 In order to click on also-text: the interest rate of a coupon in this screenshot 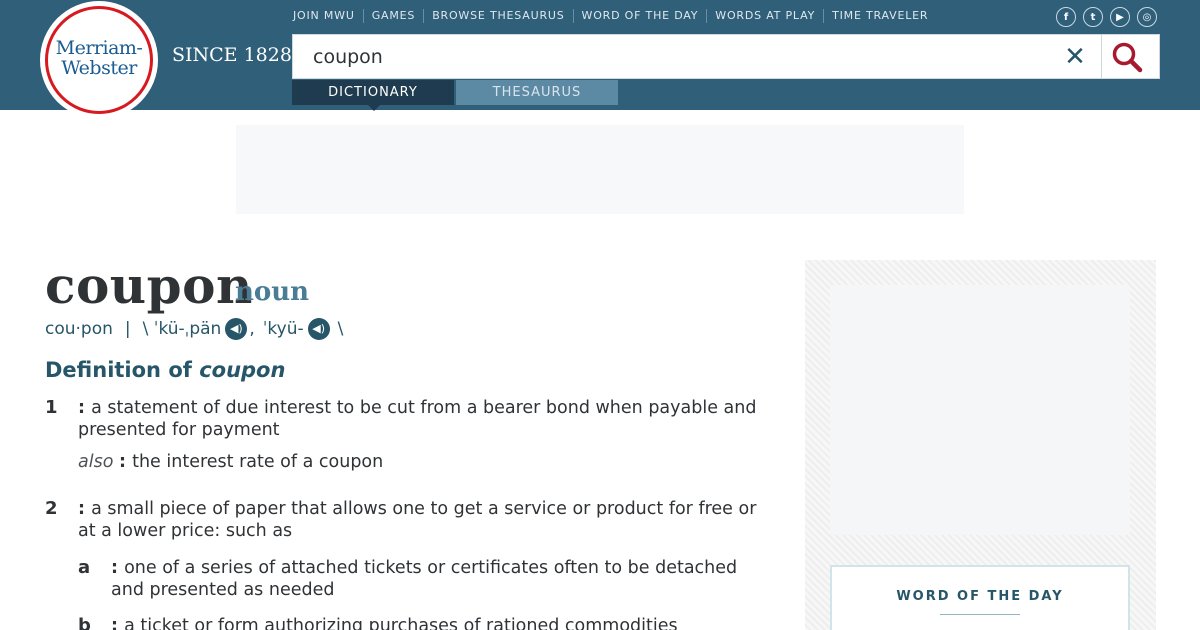, I will do `click(258, 462)`.